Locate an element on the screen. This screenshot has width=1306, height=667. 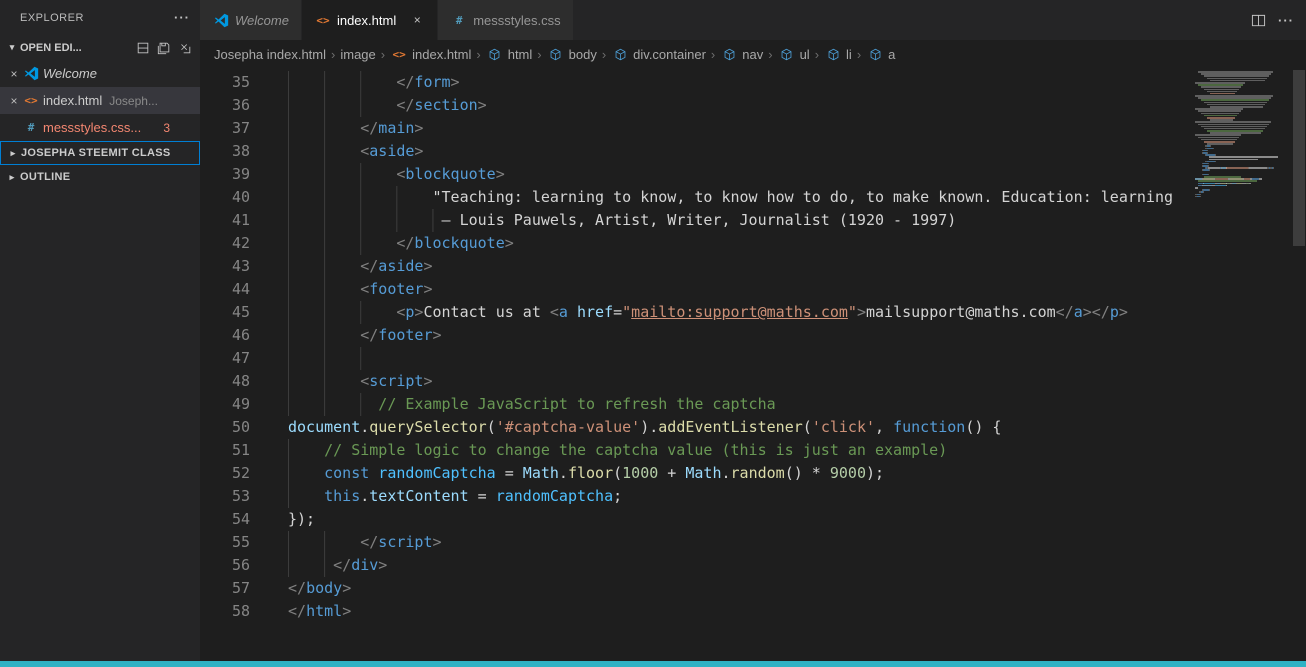
tab-messstyles.css: # messstyles.css is located at coordinates (506, 20).